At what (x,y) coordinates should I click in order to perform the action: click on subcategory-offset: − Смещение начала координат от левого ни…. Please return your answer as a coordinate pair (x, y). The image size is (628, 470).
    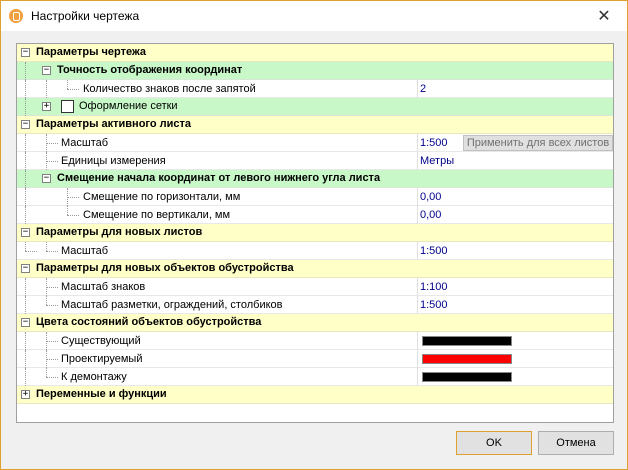
    Looking at the image, I should click on (315, 179).